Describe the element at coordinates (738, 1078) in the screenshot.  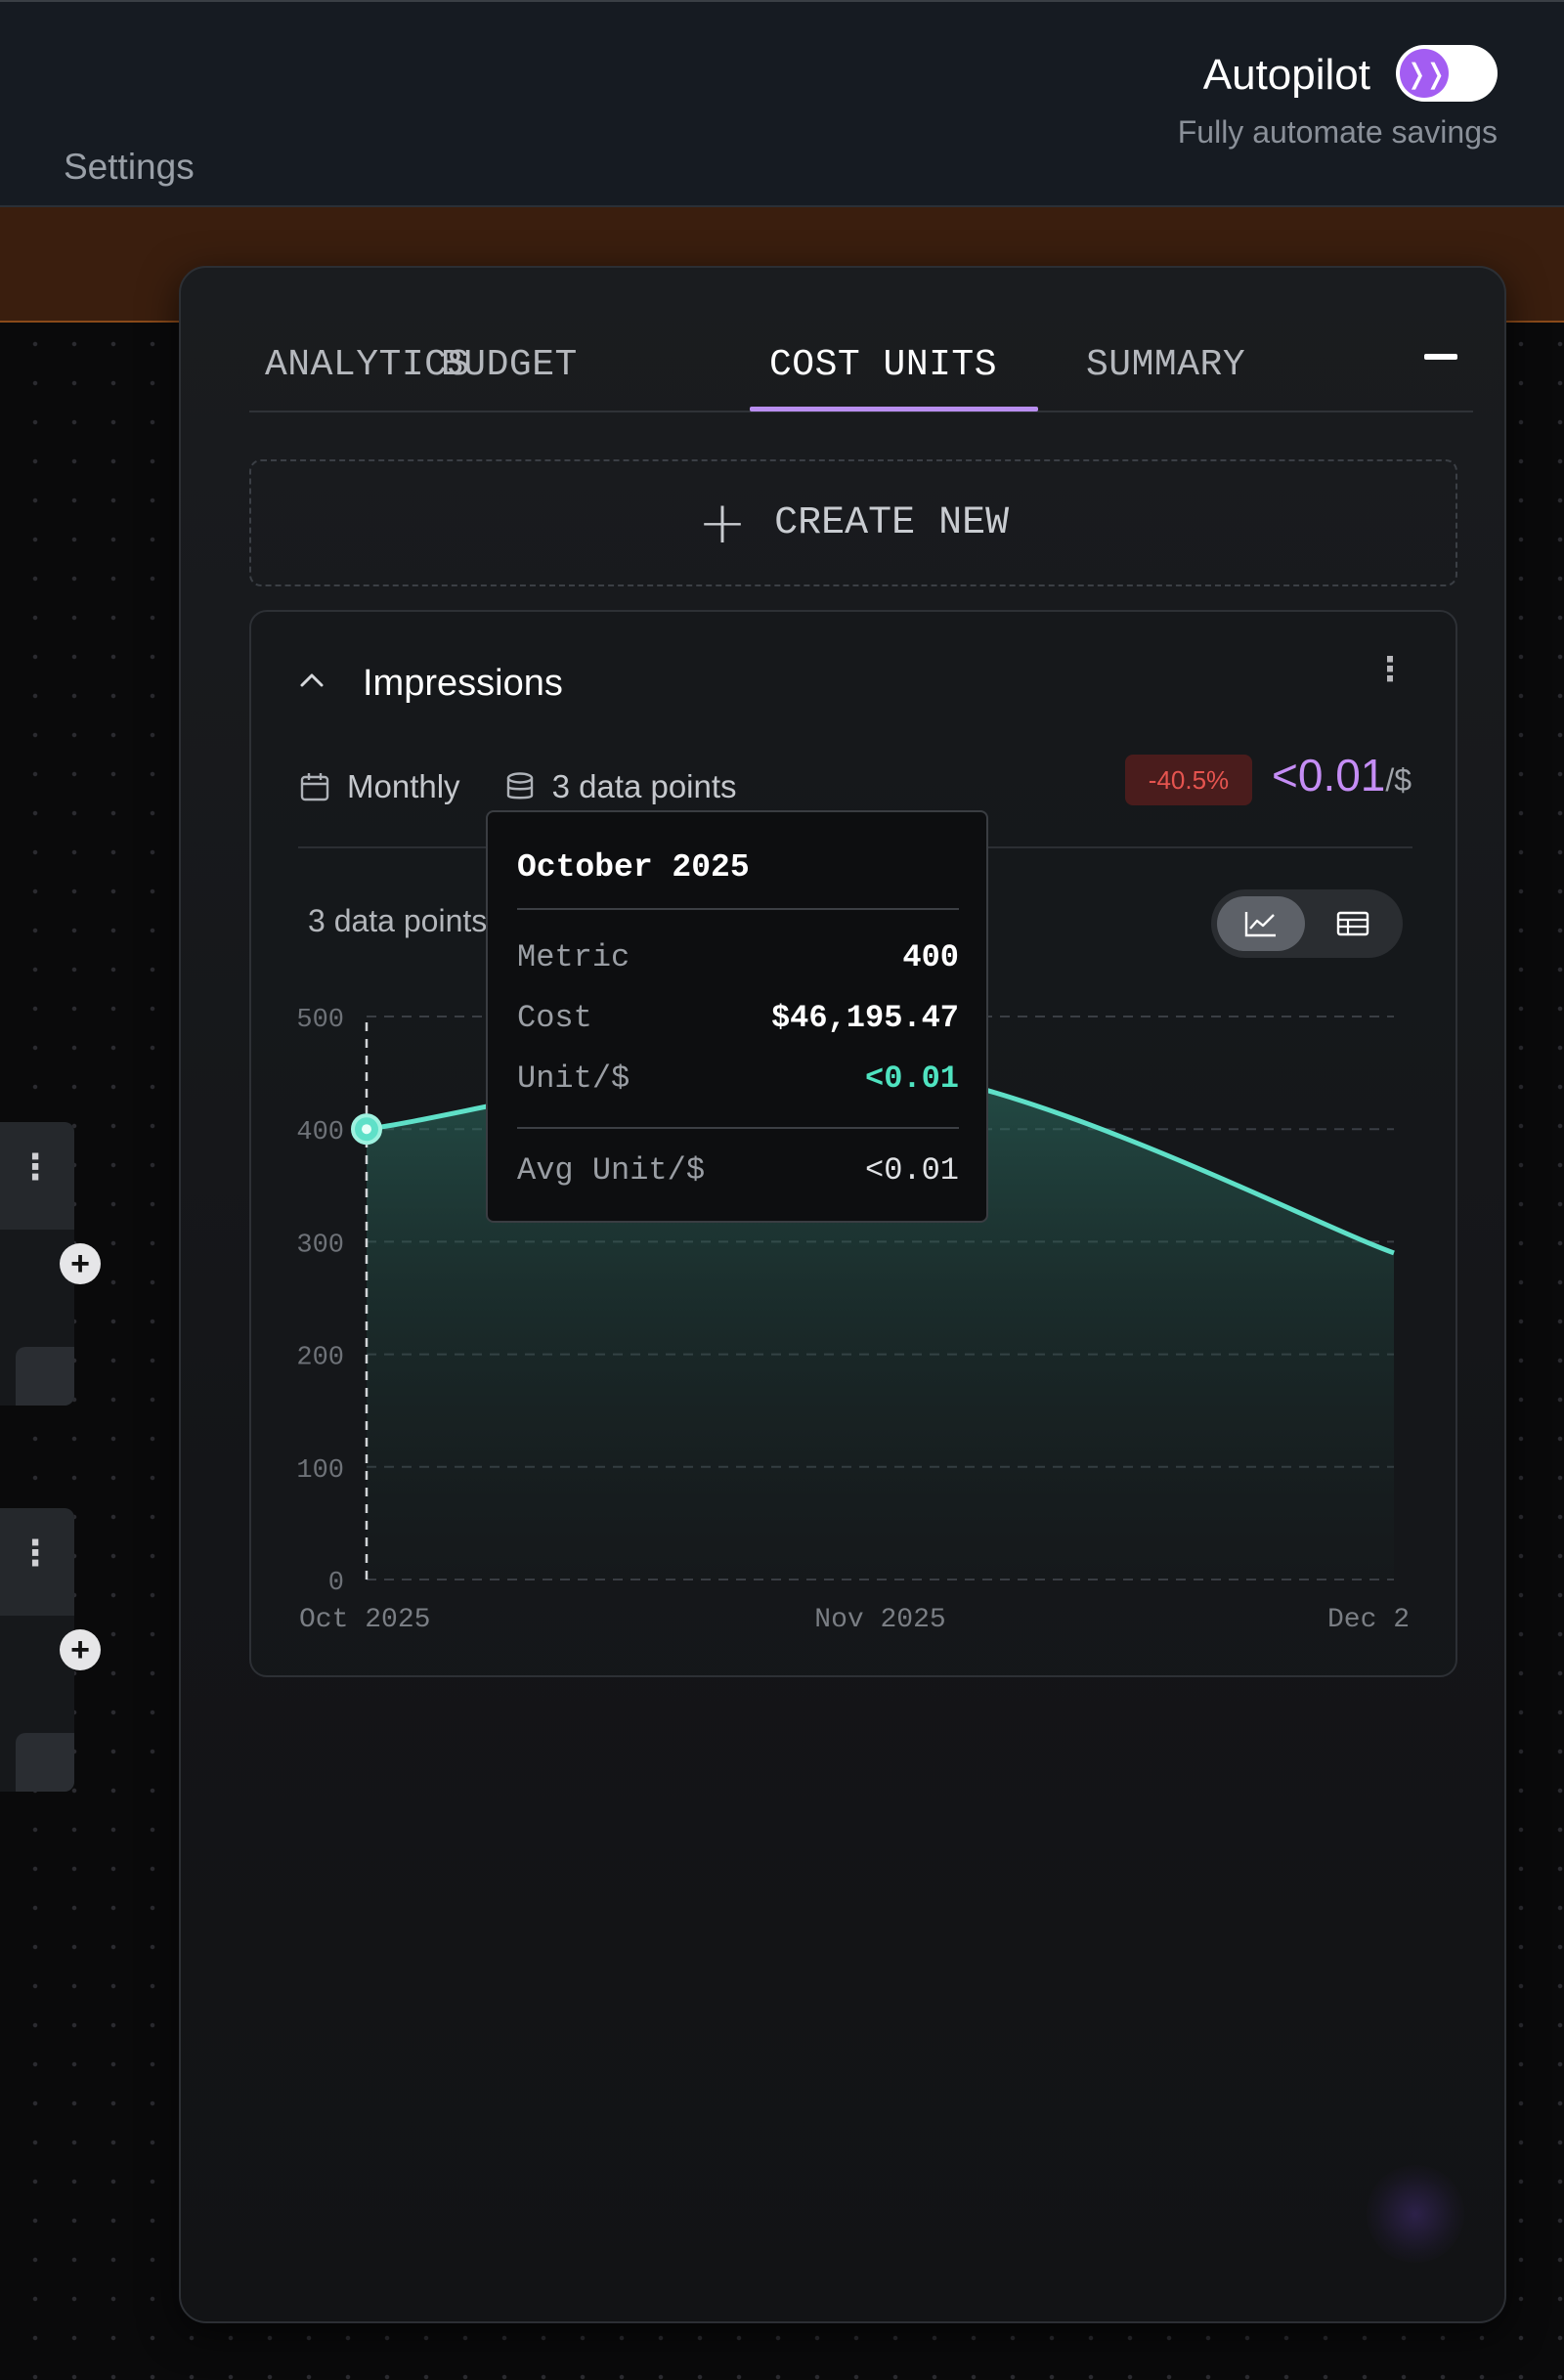
I see `tooltip-row-unit: Unit/$ <0.01` at that location.